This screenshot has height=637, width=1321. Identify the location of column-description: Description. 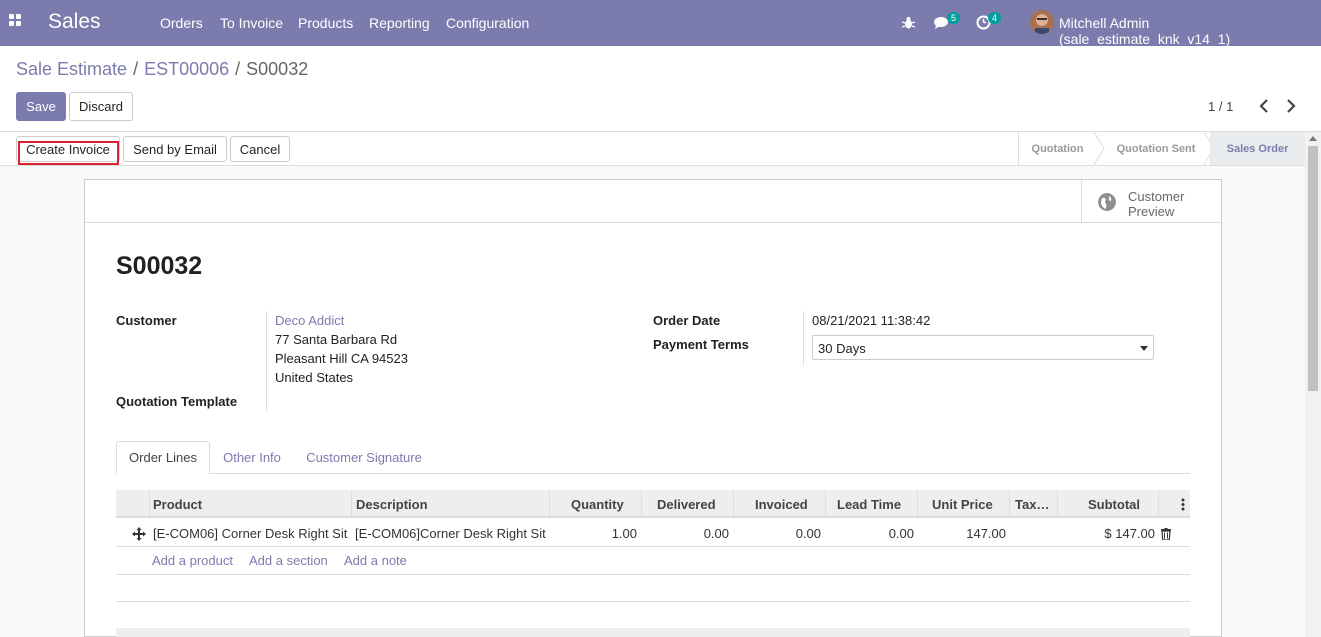
(392, 504).